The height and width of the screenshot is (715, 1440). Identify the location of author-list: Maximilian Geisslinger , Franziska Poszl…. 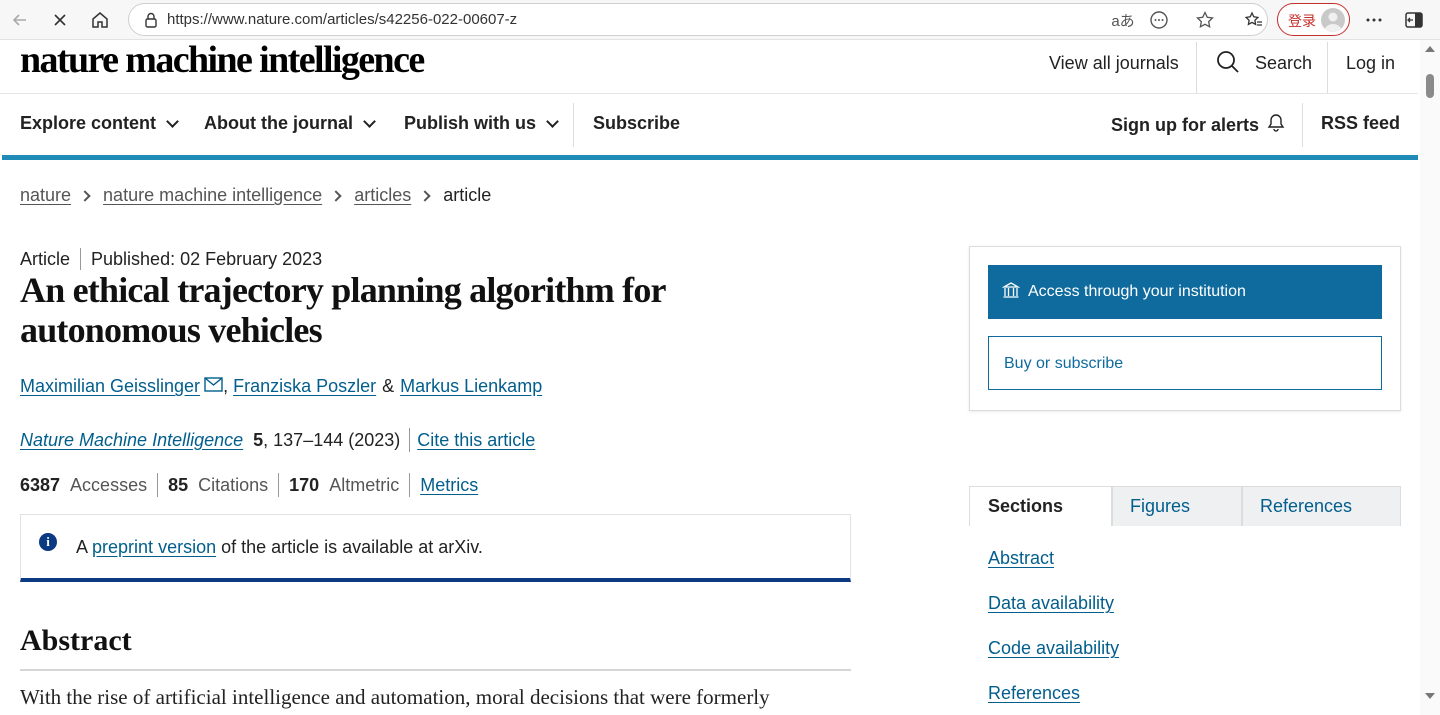
(281, 386).